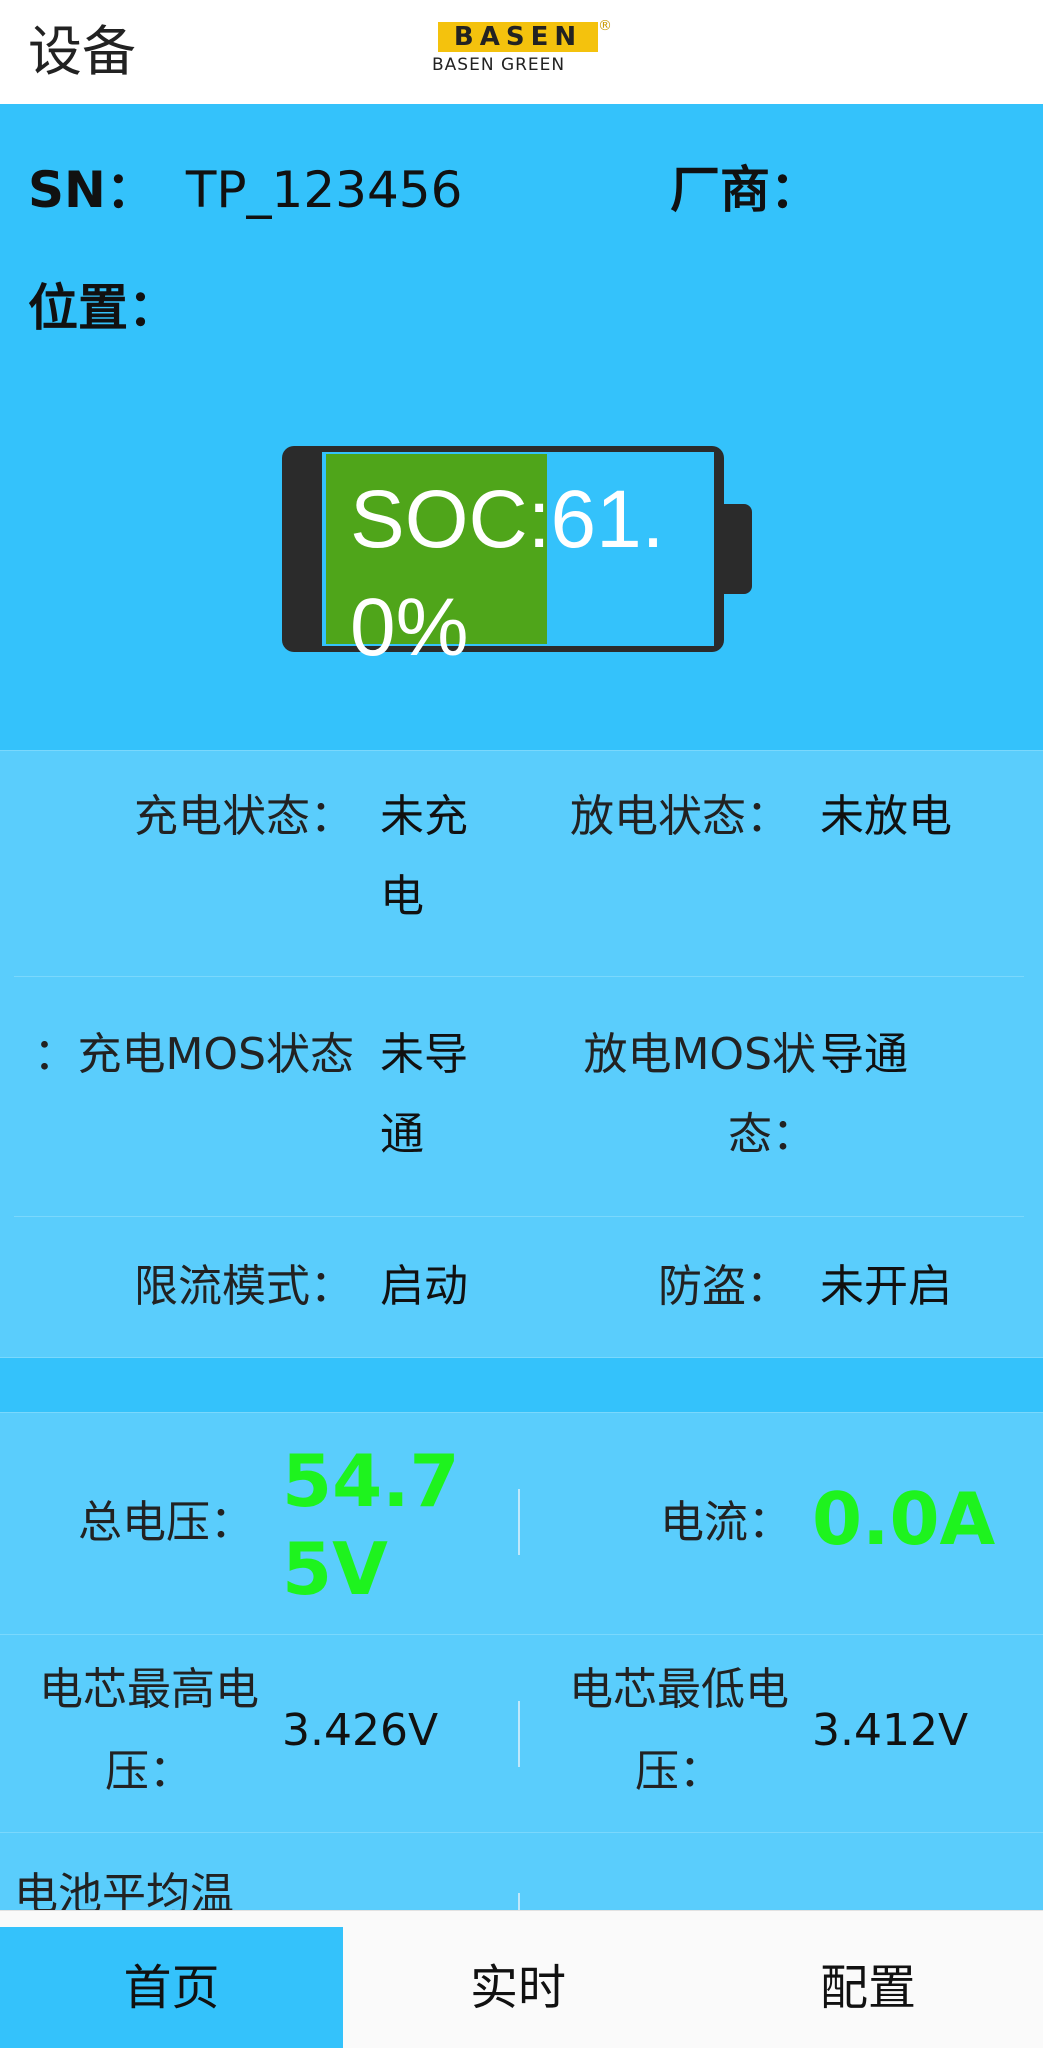  I want to click on measurement-row: 电芯最高电压： 3.426V 电芯最低电压： 3.412V, so click(521, 1734).